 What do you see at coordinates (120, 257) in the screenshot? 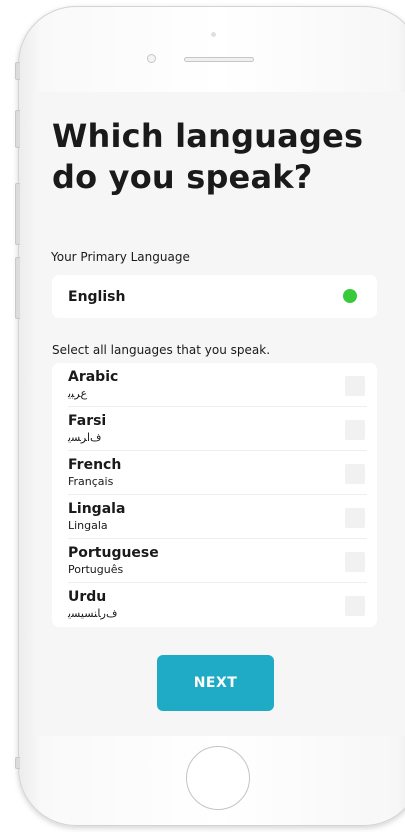
I see `primary-language-label: Your Primary Language` at bounding box center [120, 257].